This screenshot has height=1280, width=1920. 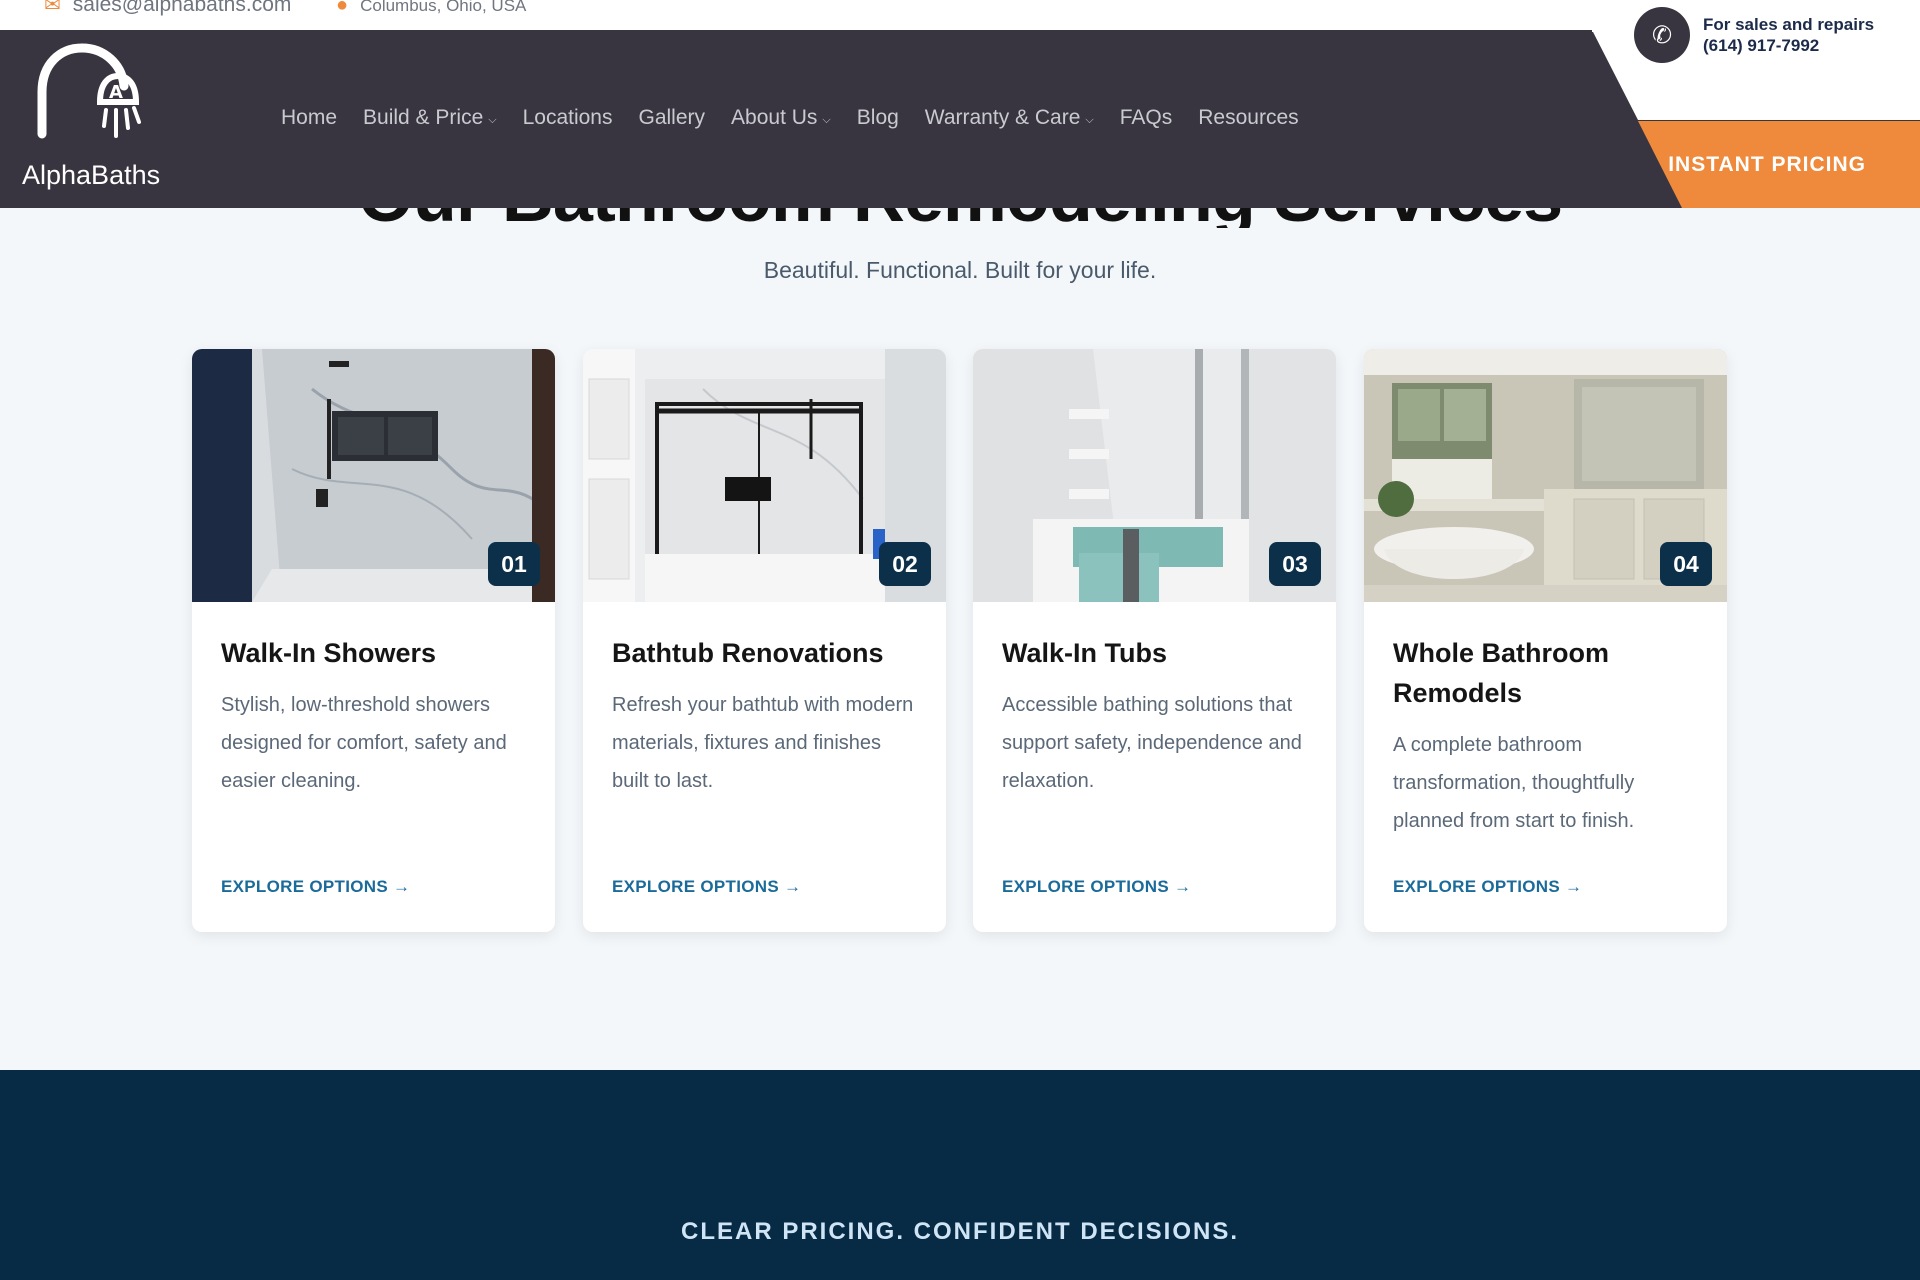 I want to click on section-title-clip: Our Bathroom Remodeling Services, so click(x=960, y=218).